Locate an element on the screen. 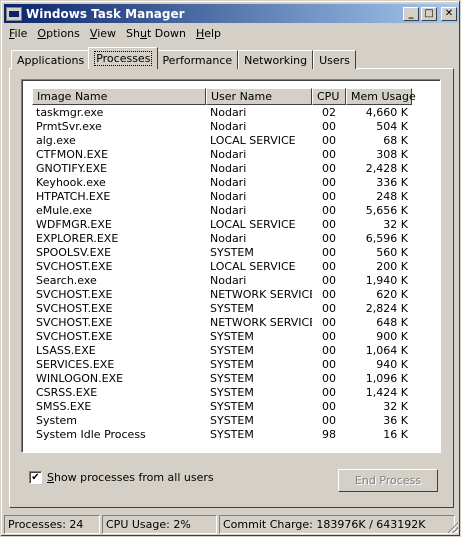 The image size is (461, 537). table-row: EXPLORER.EXE Nodari 00 6,596 K is located at coordinates (222, 238).